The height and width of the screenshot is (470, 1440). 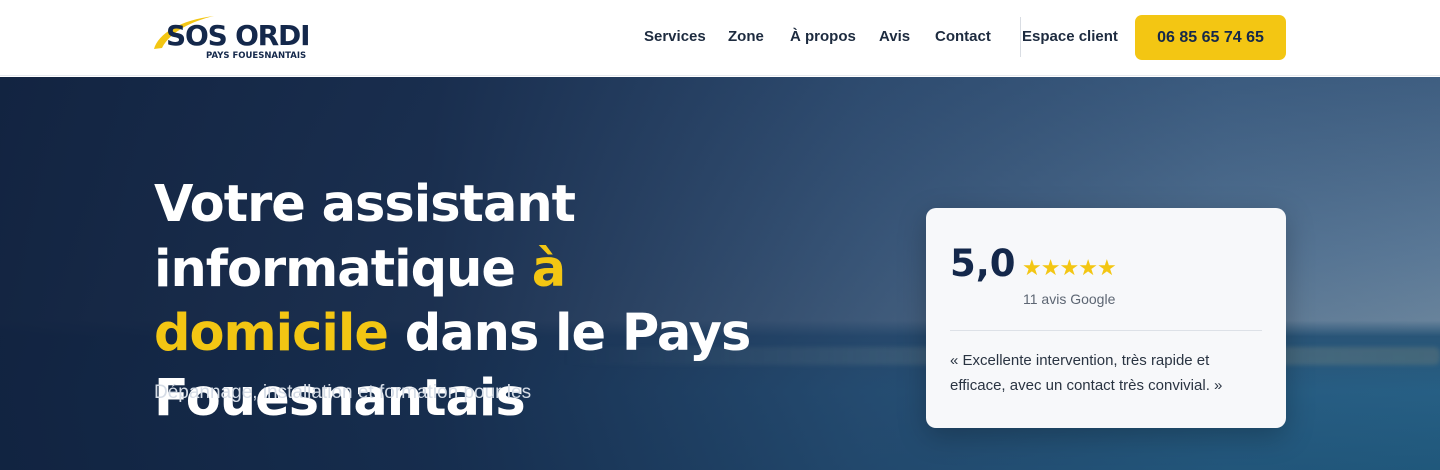 What do you see at coordinates (746, 37) in the screenshot?
I see `nav-zone: Zone` at bounding box center [746, 37].